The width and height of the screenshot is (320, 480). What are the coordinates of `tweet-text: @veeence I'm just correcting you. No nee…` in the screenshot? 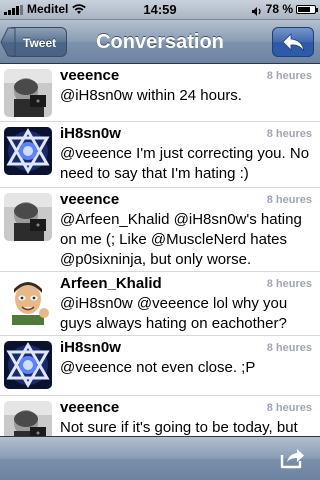 It's located at (185, 163).